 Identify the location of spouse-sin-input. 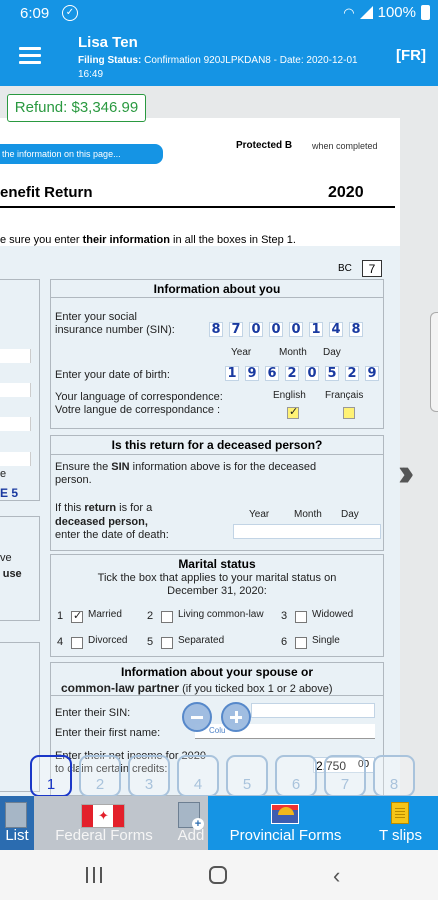
(313, 710).